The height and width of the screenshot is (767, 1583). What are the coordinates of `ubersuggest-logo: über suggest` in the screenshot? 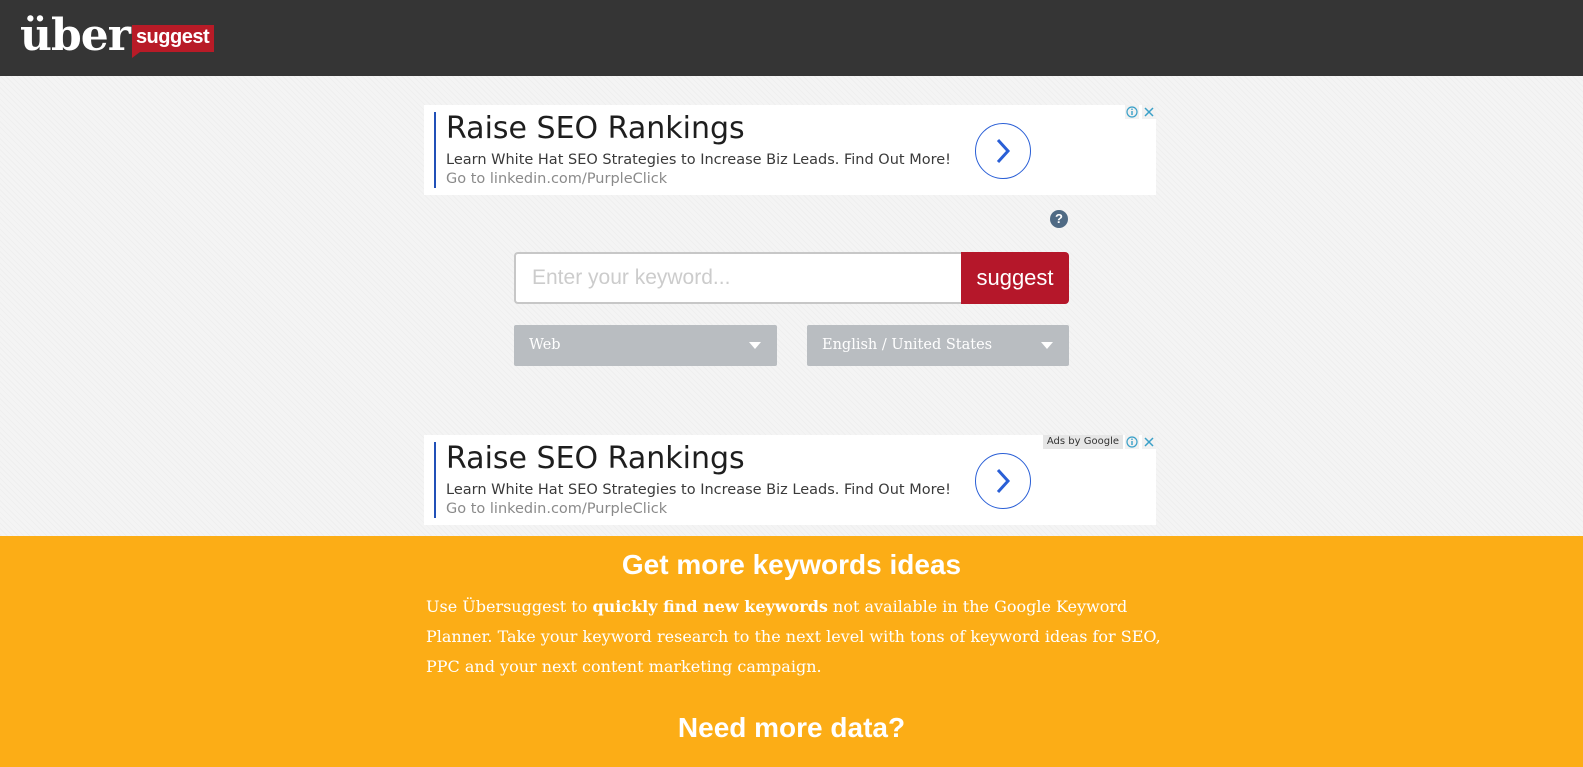 It's located at (117, 36).